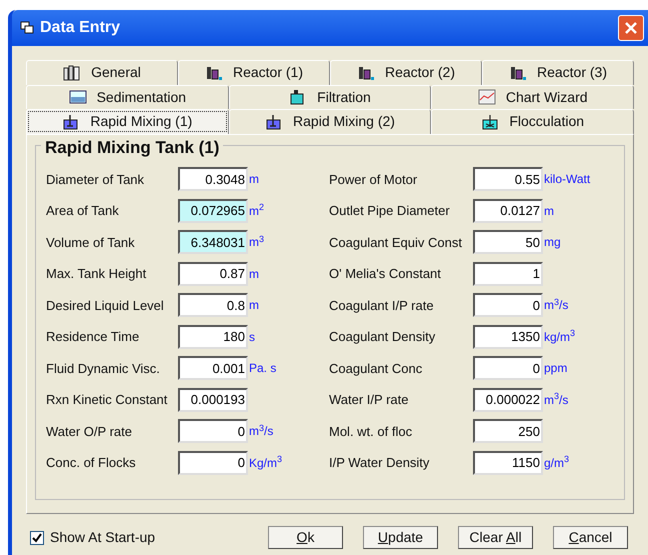  I want to click on field-label: O' Melia's Constant, so click(385, 274).